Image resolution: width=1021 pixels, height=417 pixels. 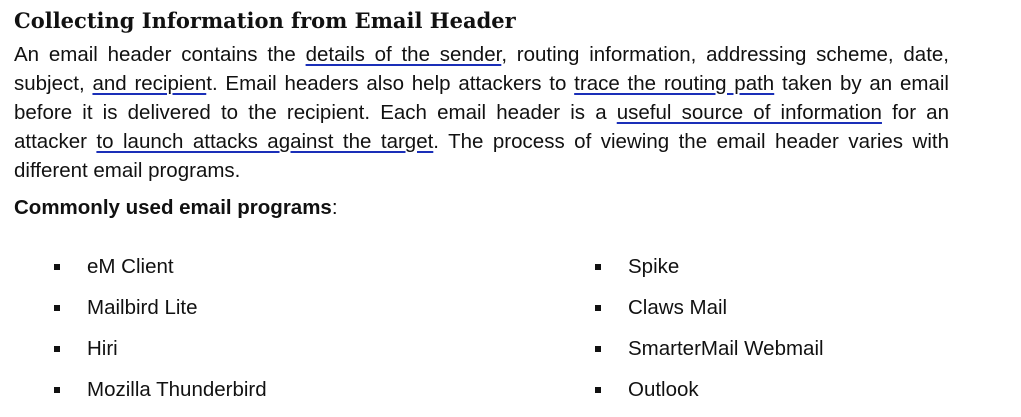 What do you see at coordinates (265, 20) in the screenshot?
I see `section-heading: Collecting Information from Email Header` at bounding box center [265, 20].